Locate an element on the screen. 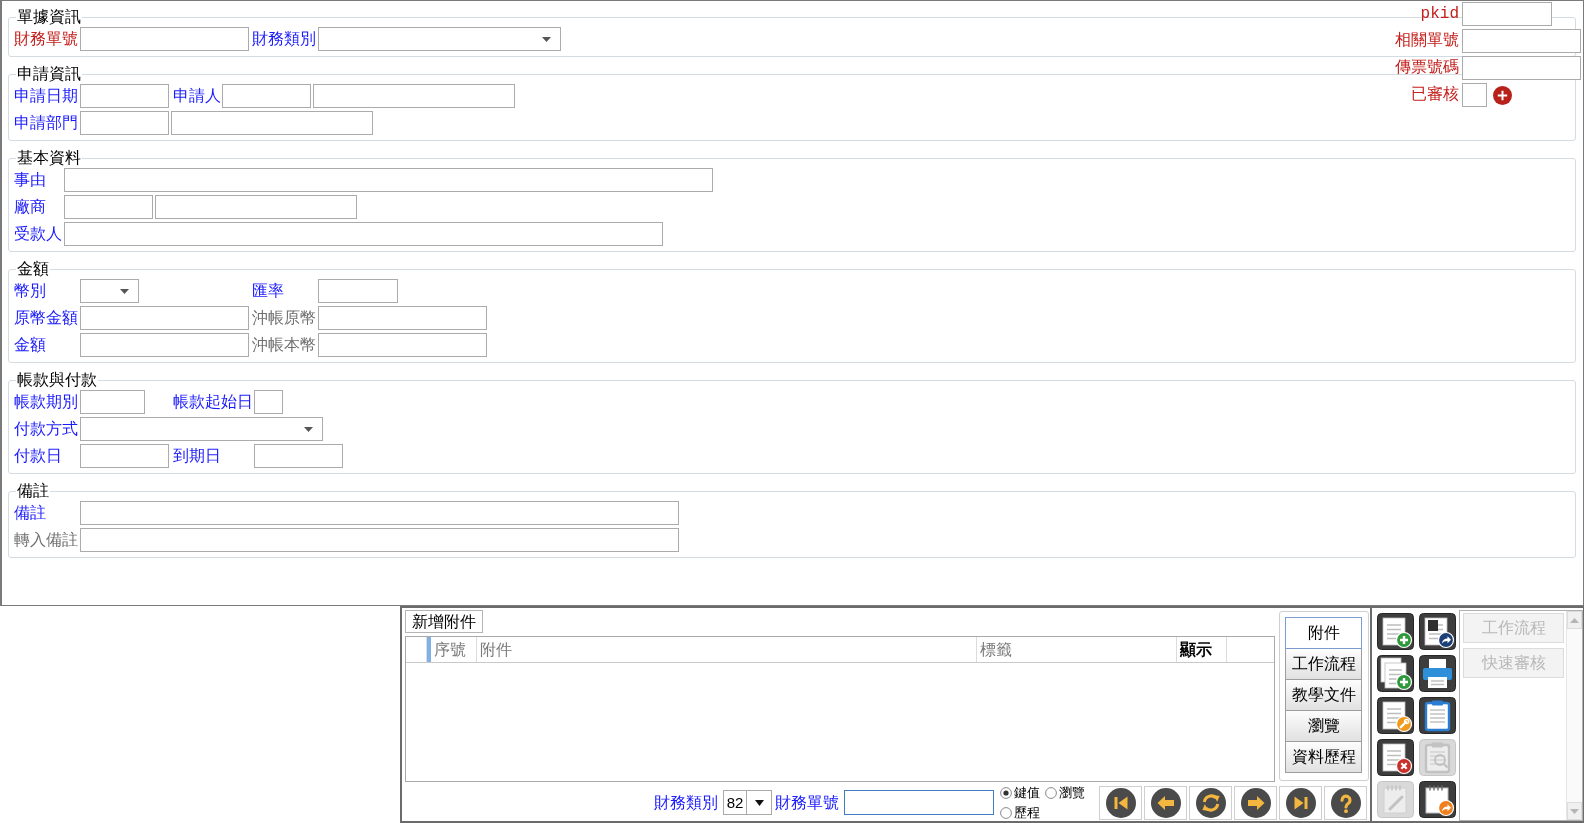  field-label: 帳款期別 is located at coordinates (46, 401).